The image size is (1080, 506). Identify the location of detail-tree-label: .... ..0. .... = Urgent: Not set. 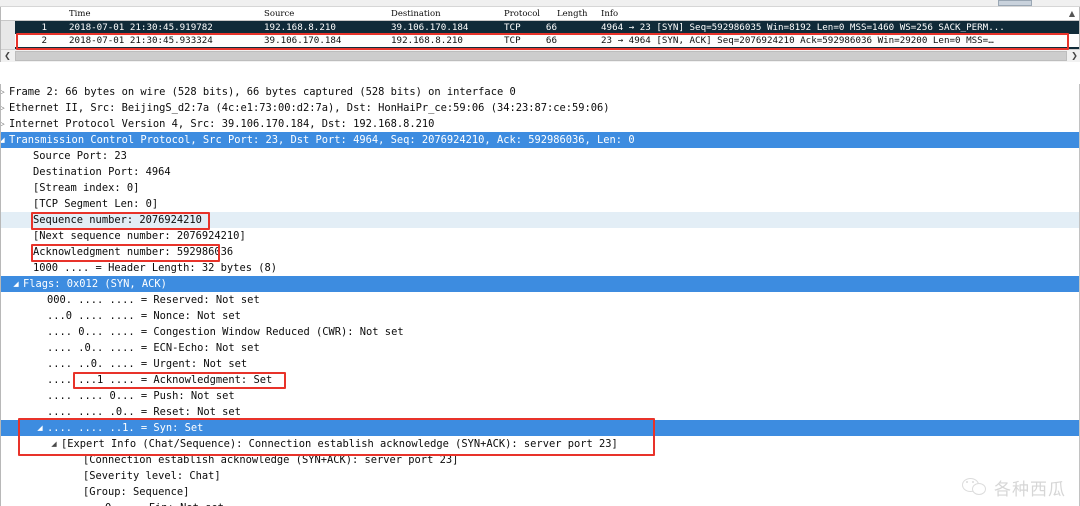
(147, 364).